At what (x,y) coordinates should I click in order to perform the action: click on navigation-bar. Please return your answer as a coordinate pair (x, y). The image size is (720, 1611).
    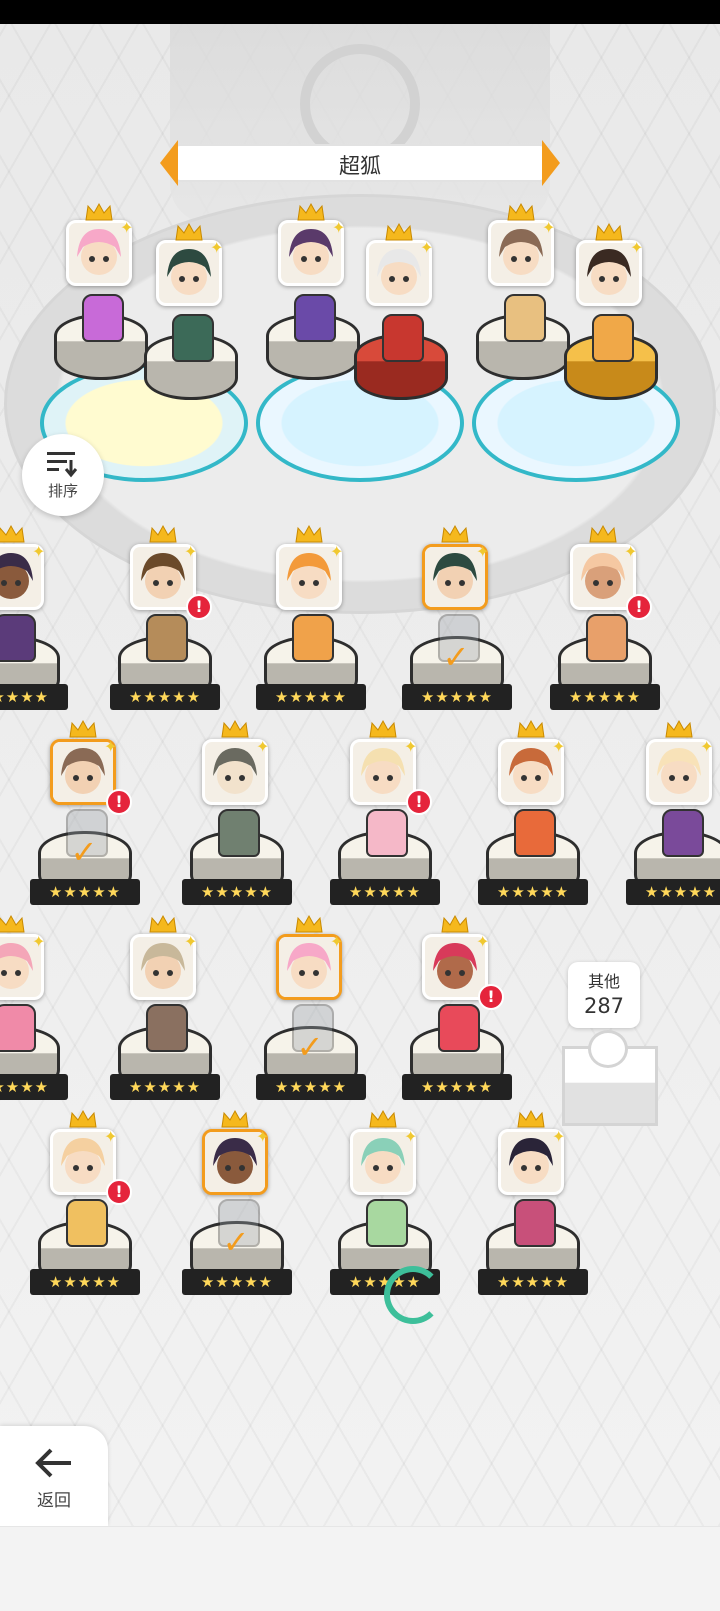
    Looking at the image, I should click on (360, 1568).